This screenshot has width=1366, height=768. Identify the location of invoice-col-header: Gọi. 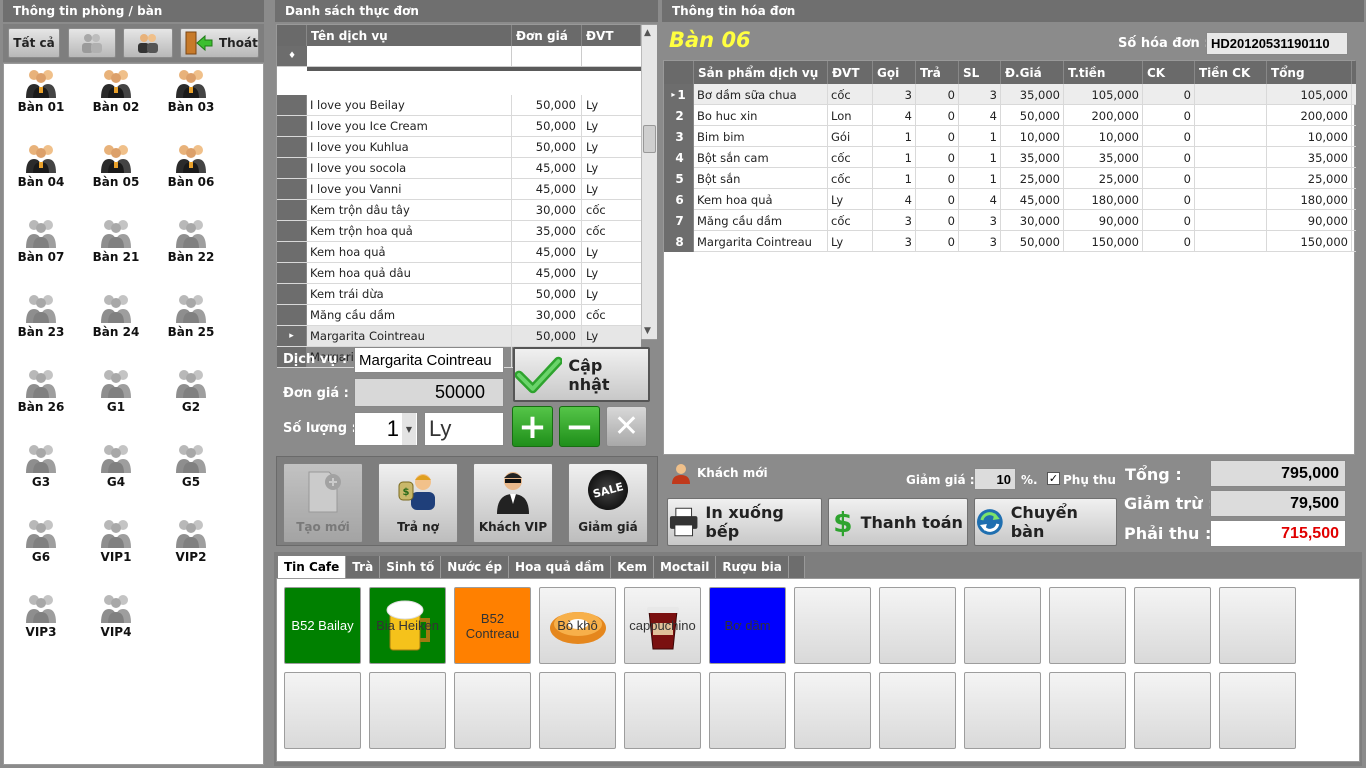
(894, 72).